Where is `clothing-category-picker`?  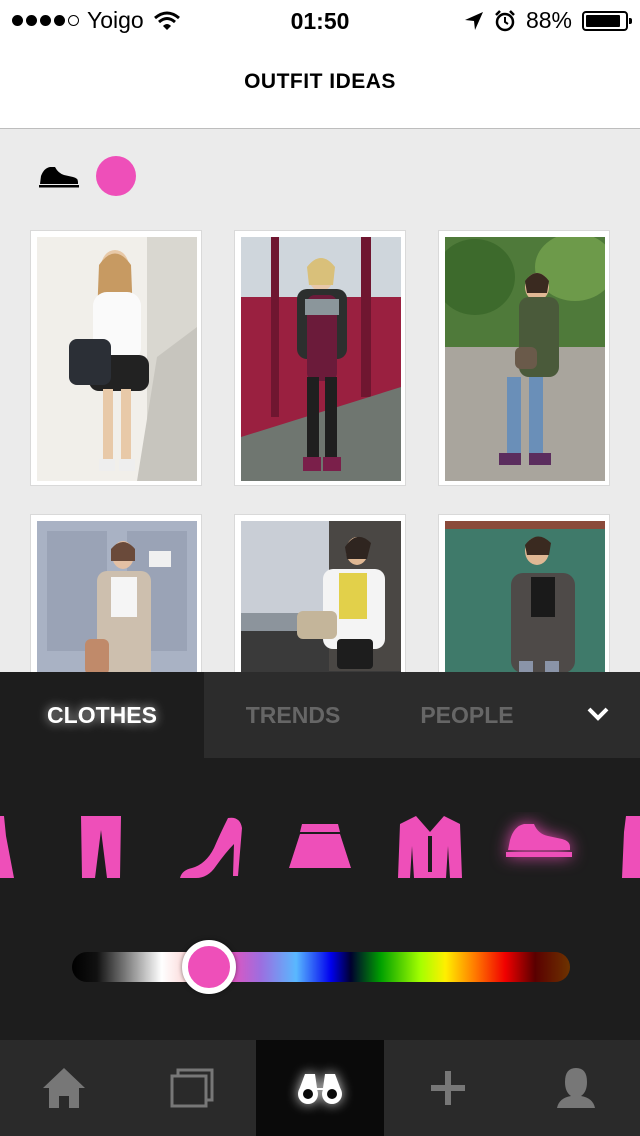
clothing-category-picker is located at coordinates (320, 852).